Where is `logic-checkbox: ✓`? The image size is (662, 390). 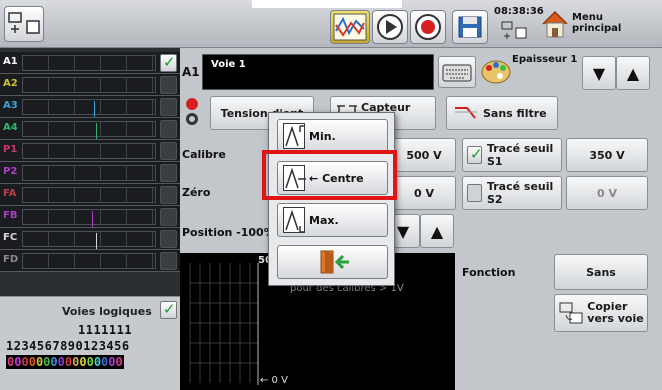
logic-checkbox: ✓ is located at coordinates (168, 309).